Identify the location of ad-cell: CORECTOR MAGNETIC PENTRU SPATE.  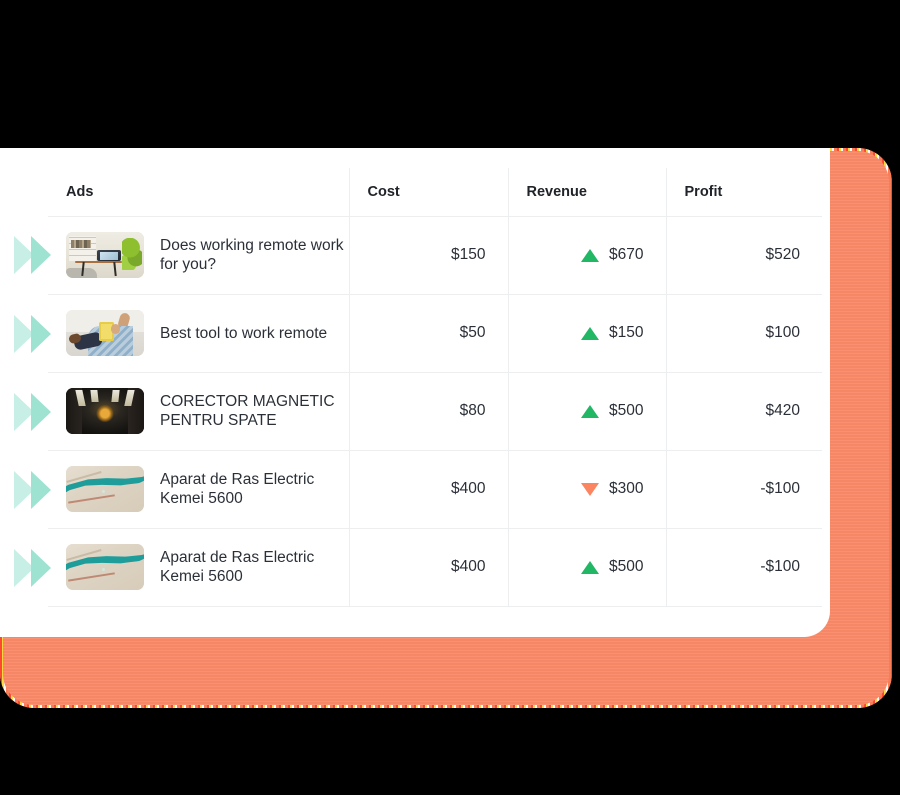
(198, 411).